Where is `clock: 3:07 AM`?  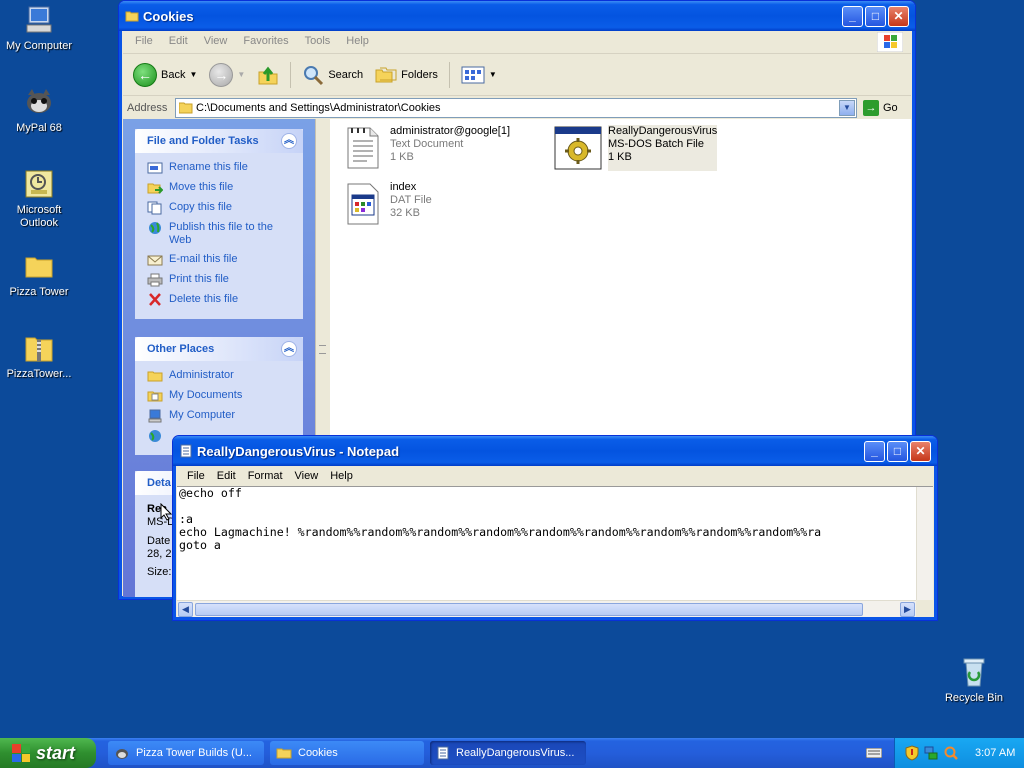 clock: 3:07 AM is located at coordinates (995, 753).